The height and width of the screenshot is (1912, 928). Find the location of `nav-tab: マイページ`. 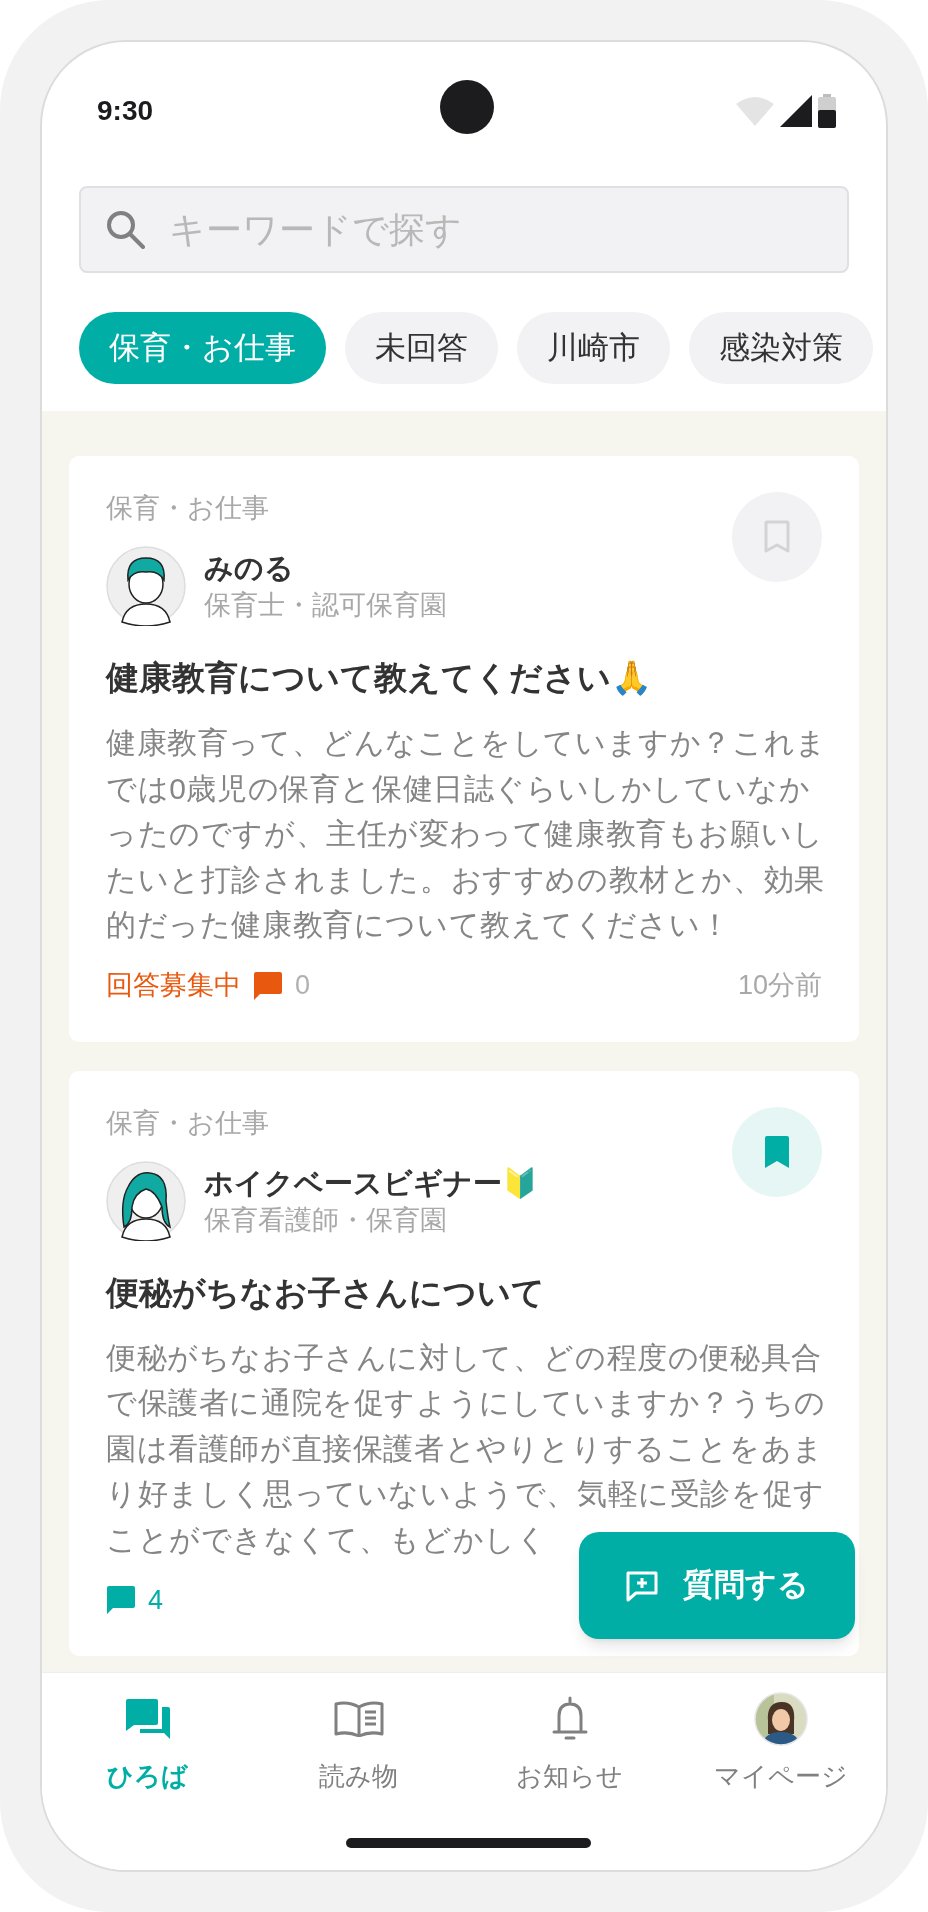

nav-tab: マイページ is located at coordinates (780, 1743).